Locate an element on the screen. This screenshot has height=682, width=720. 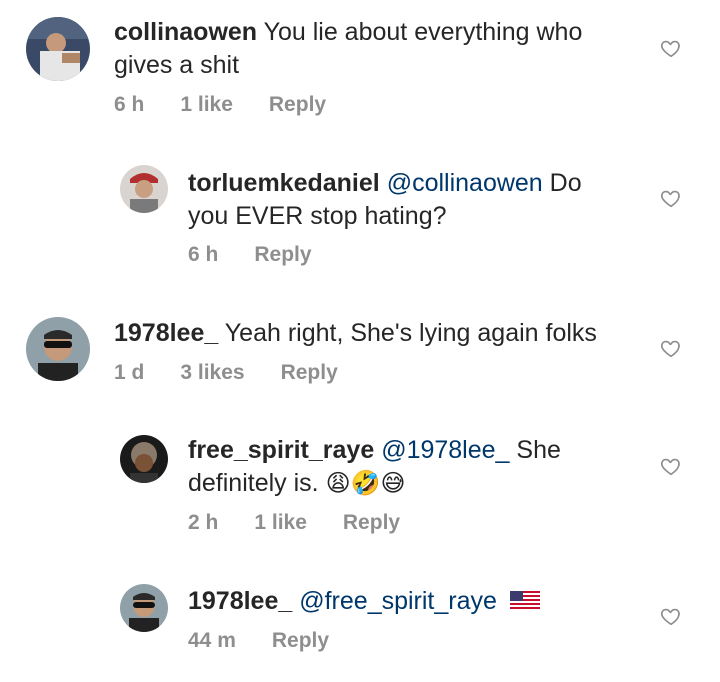
comment-line-1: Yeah right, She's lying again folks is located at coordinates (410, 333).